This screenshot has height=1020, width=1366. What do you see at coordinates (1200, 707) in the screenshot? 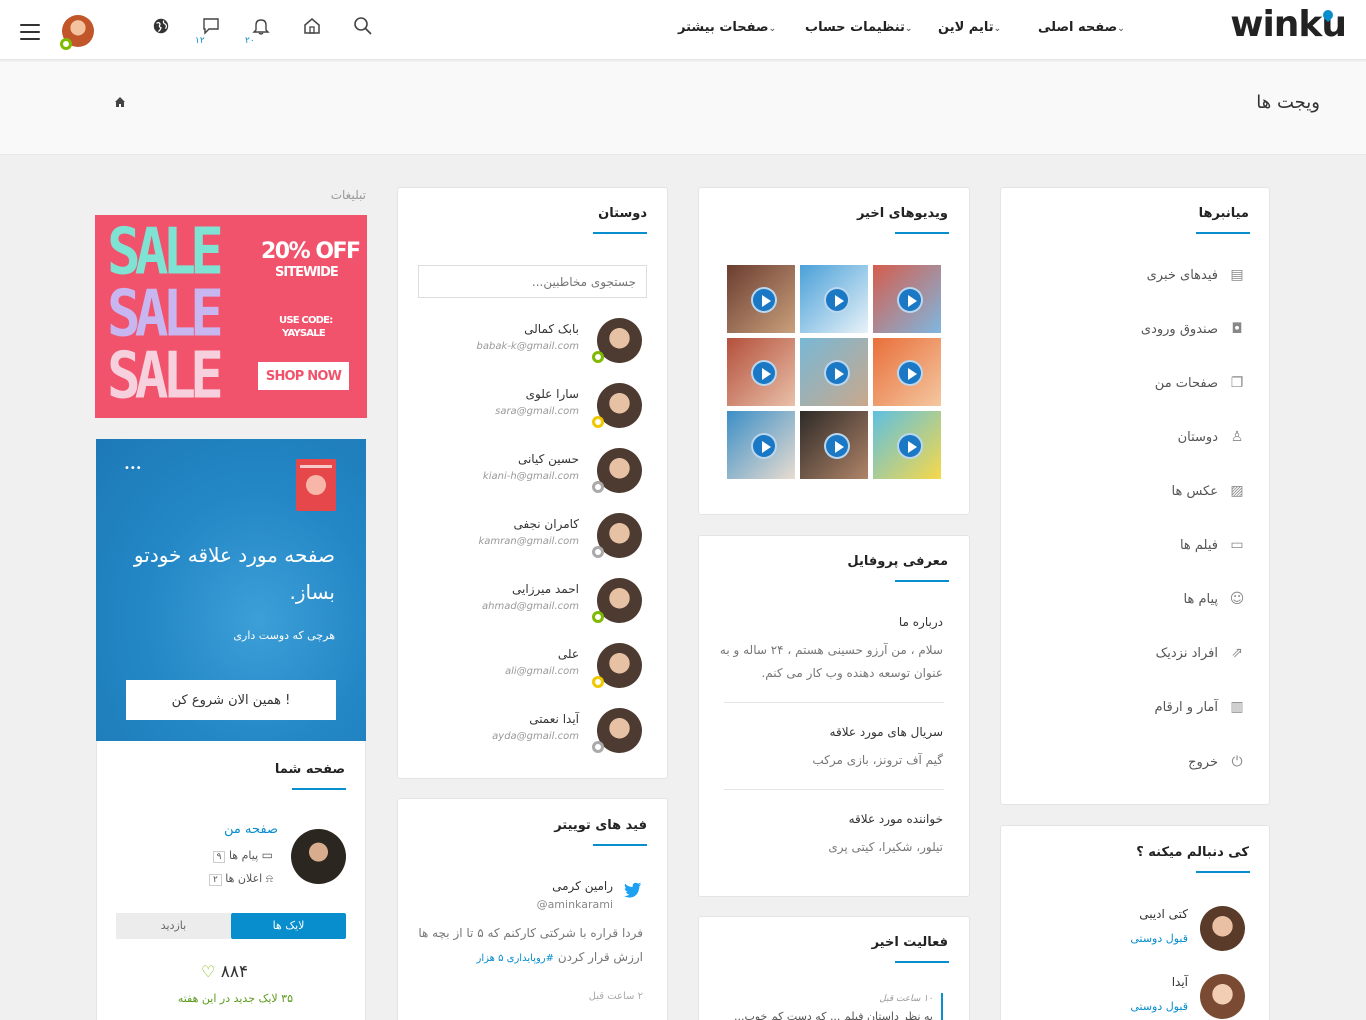
I see `shortcut-stats: ▥آمار و ارقام` at bounding box center [1200, 707].